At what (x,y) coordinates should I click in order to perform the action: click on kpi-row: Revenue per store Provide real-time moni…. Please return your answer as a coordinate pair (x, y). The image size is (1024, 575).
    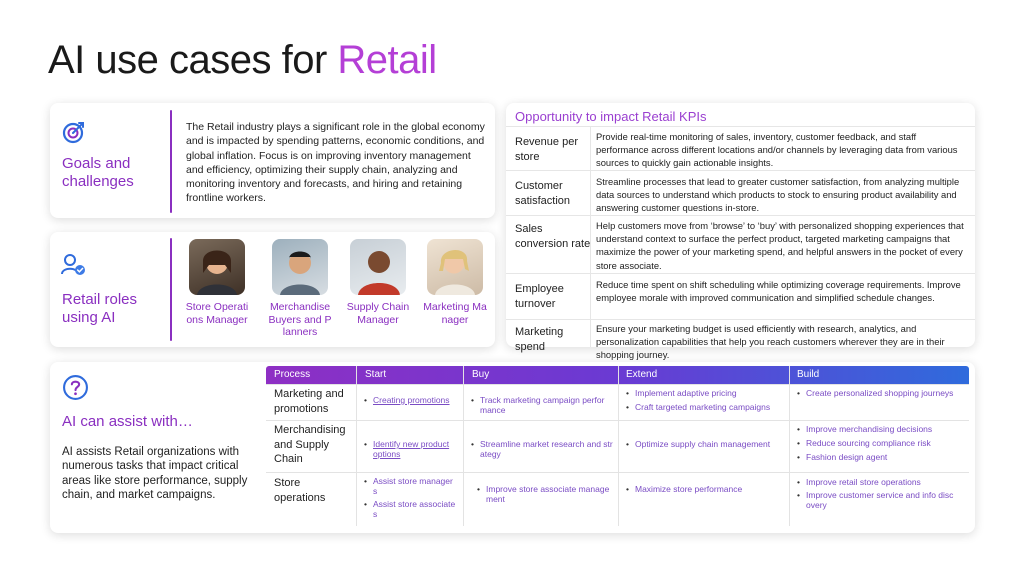
    Looking at the image, I should click on (740, 148).